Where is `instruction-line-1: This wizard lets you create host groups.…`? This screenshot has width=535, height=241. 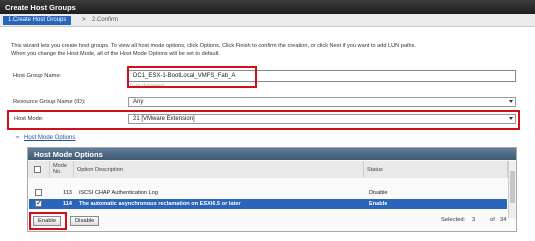 instruction-line-1: This wizard lets you create host groups.… is located at coordinates (213, 46).